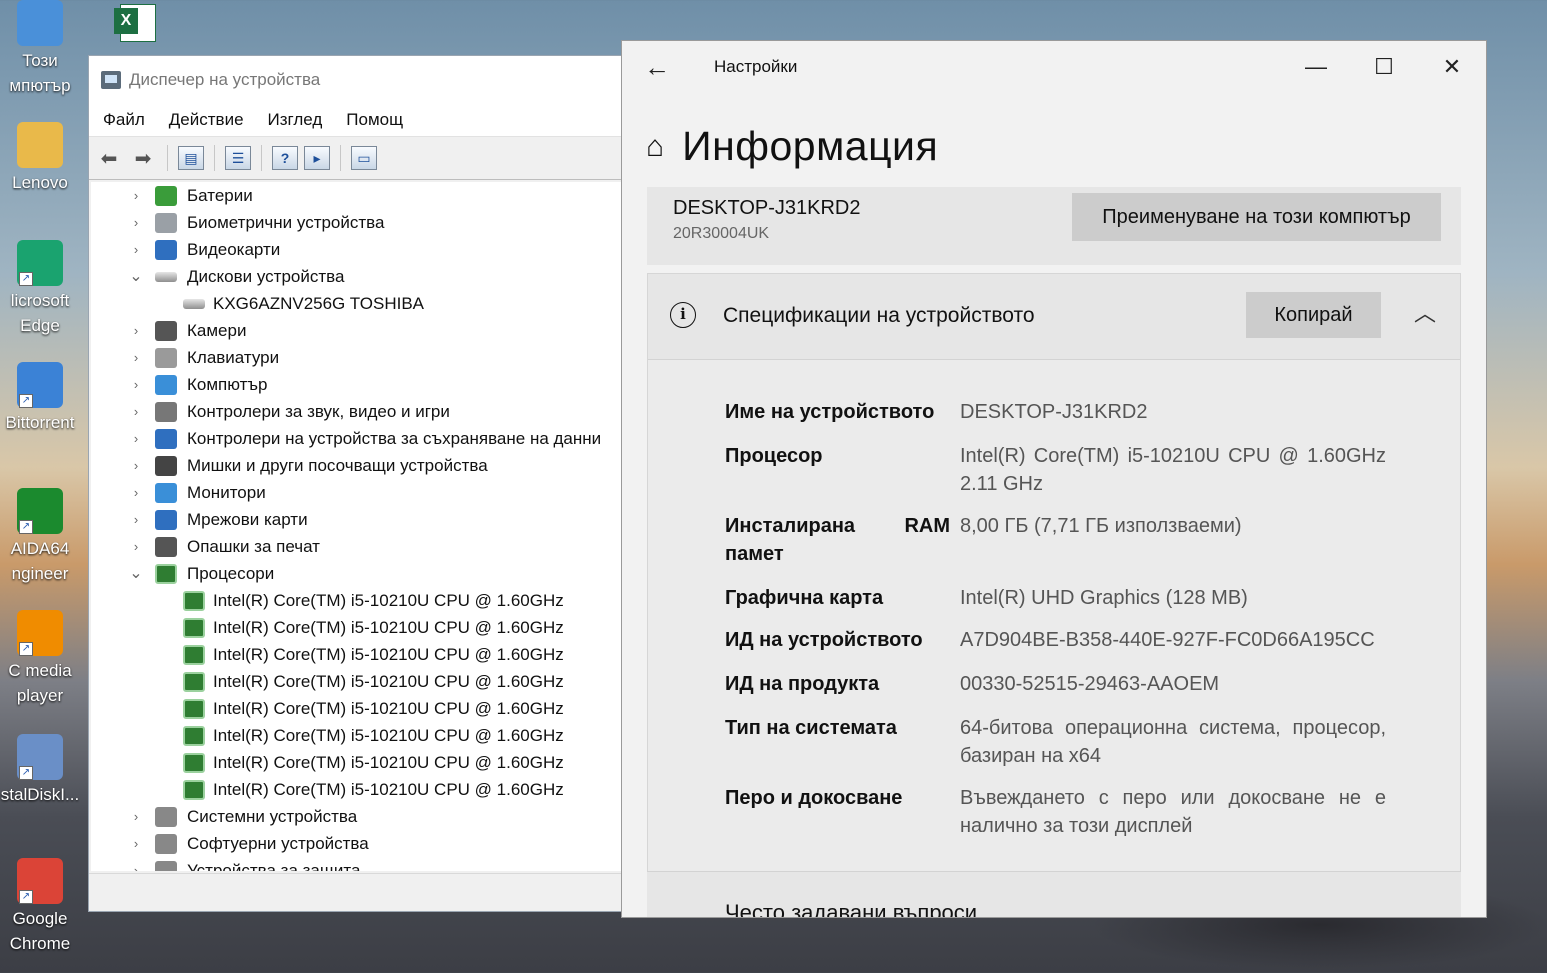 Image resolution: width=1547 pixels, height=973 pixels. I want to click on device-manager-titlebar: Диспечер на устройства, so click(358, 80).